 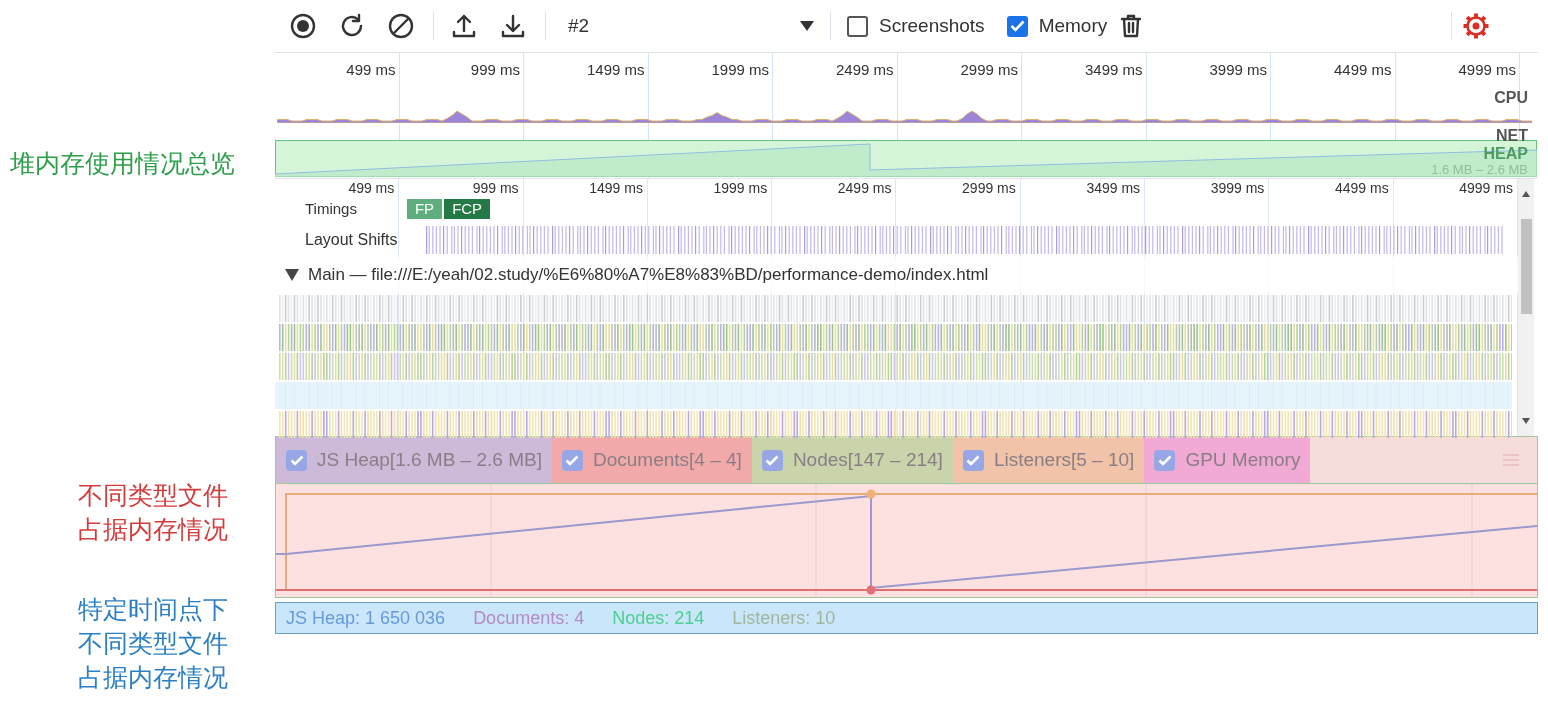 I want to click on track-title: Main — file:///E:/yeah/02.study/%E6%80%A7%E8%83%BD/performance-demo/index.html, so click(x=648, y=275).